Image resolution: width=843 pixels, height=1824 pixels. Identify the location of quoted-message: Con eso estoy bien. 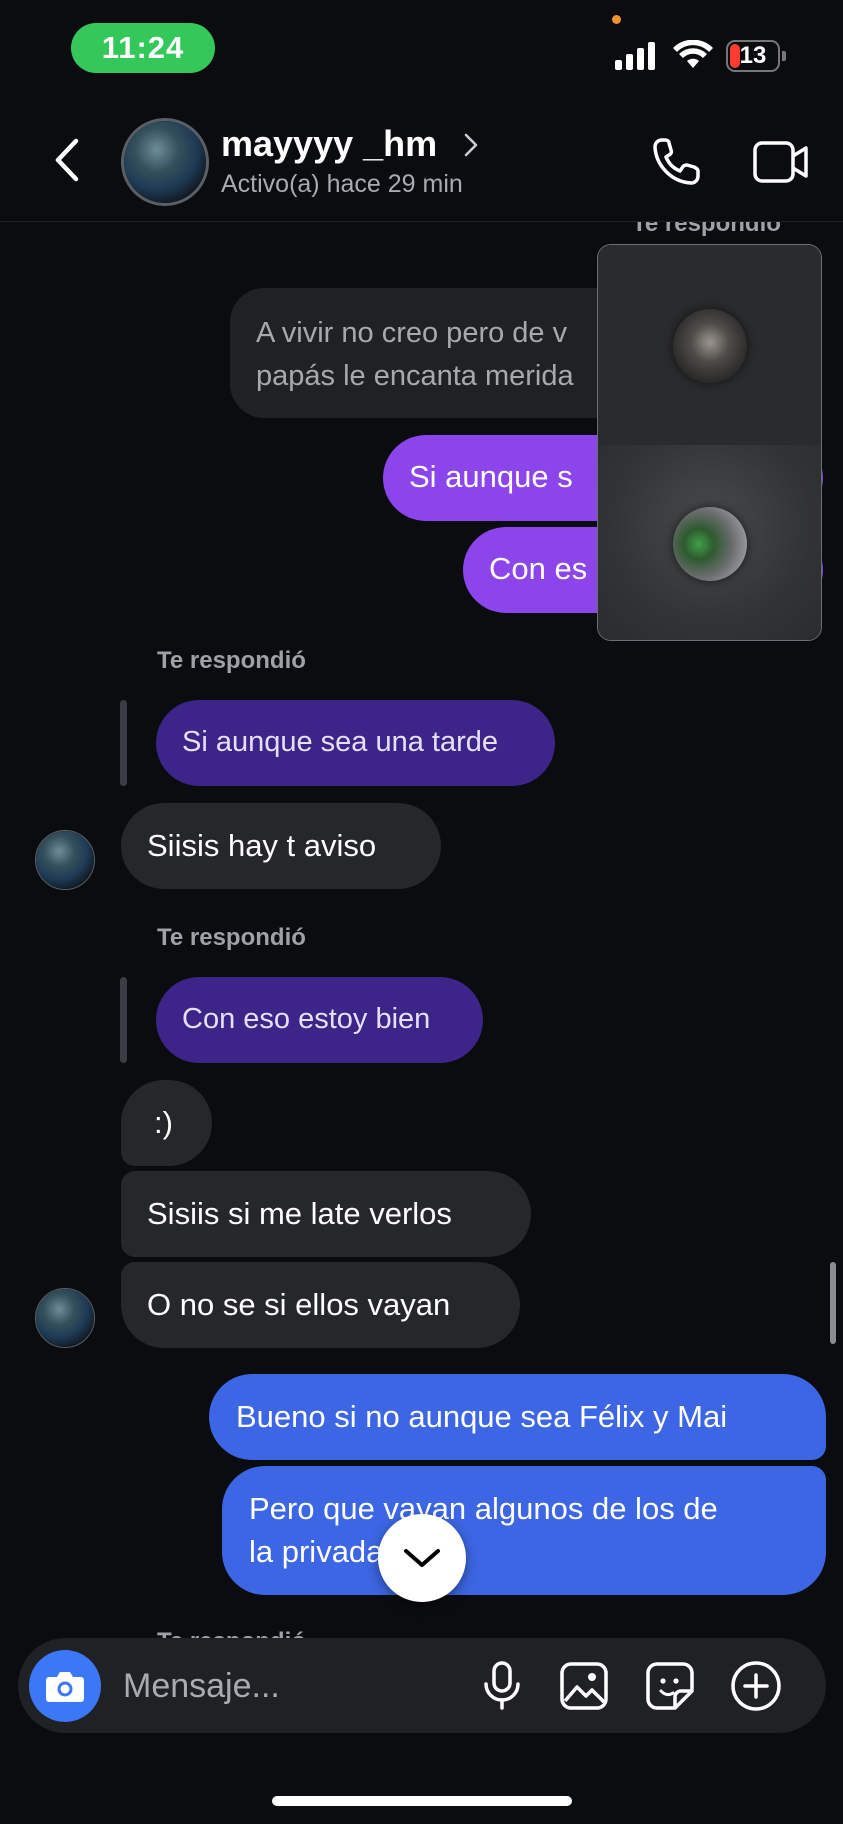
(319, 1020).